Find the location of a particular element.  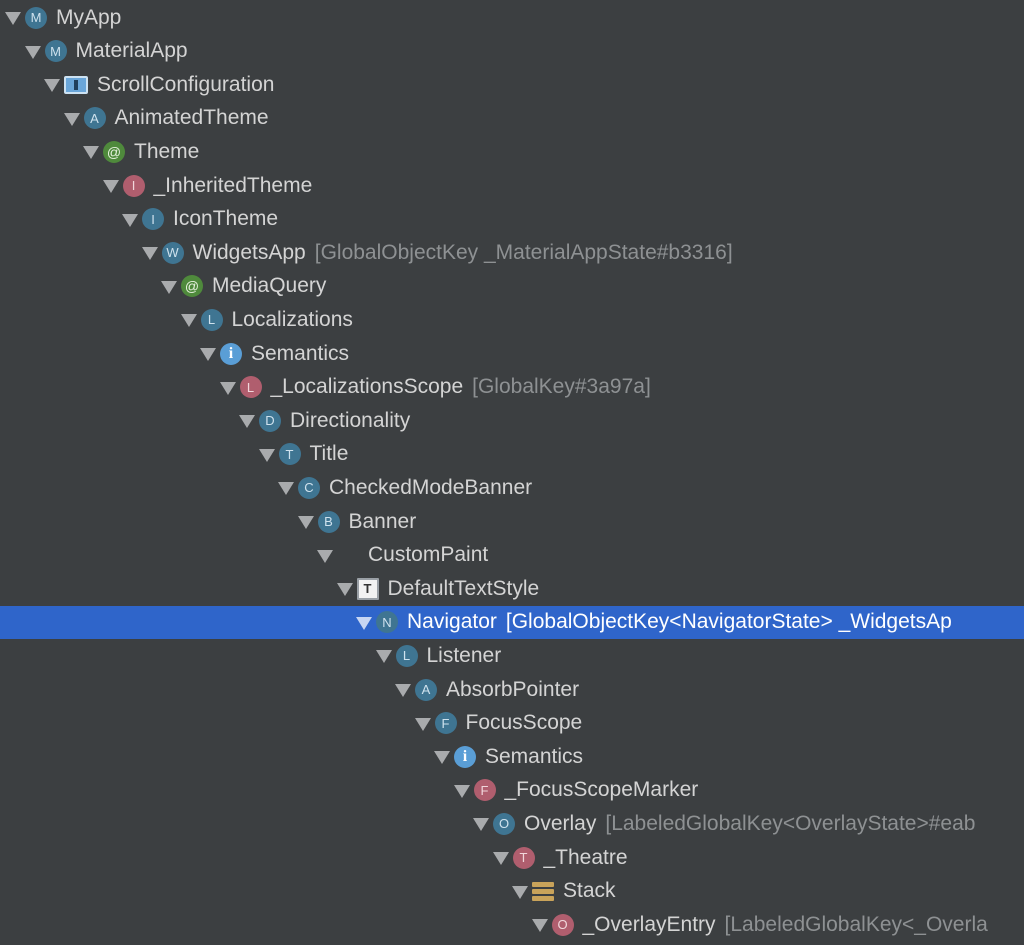

widget-name: Listener is located at coordinates (464, 655).